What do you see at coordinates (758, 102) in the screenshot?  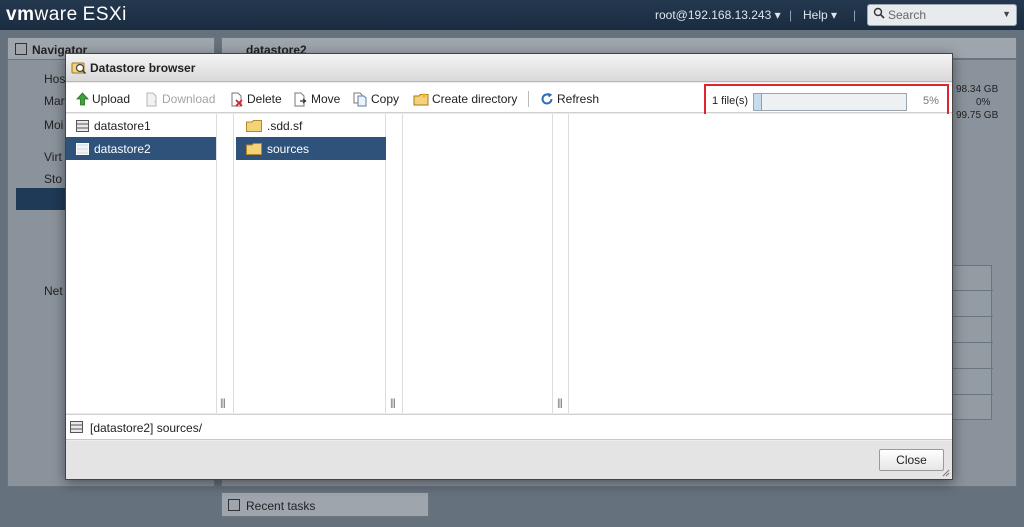 I see `upload-progress-fill` at bounding box center [758, 102].